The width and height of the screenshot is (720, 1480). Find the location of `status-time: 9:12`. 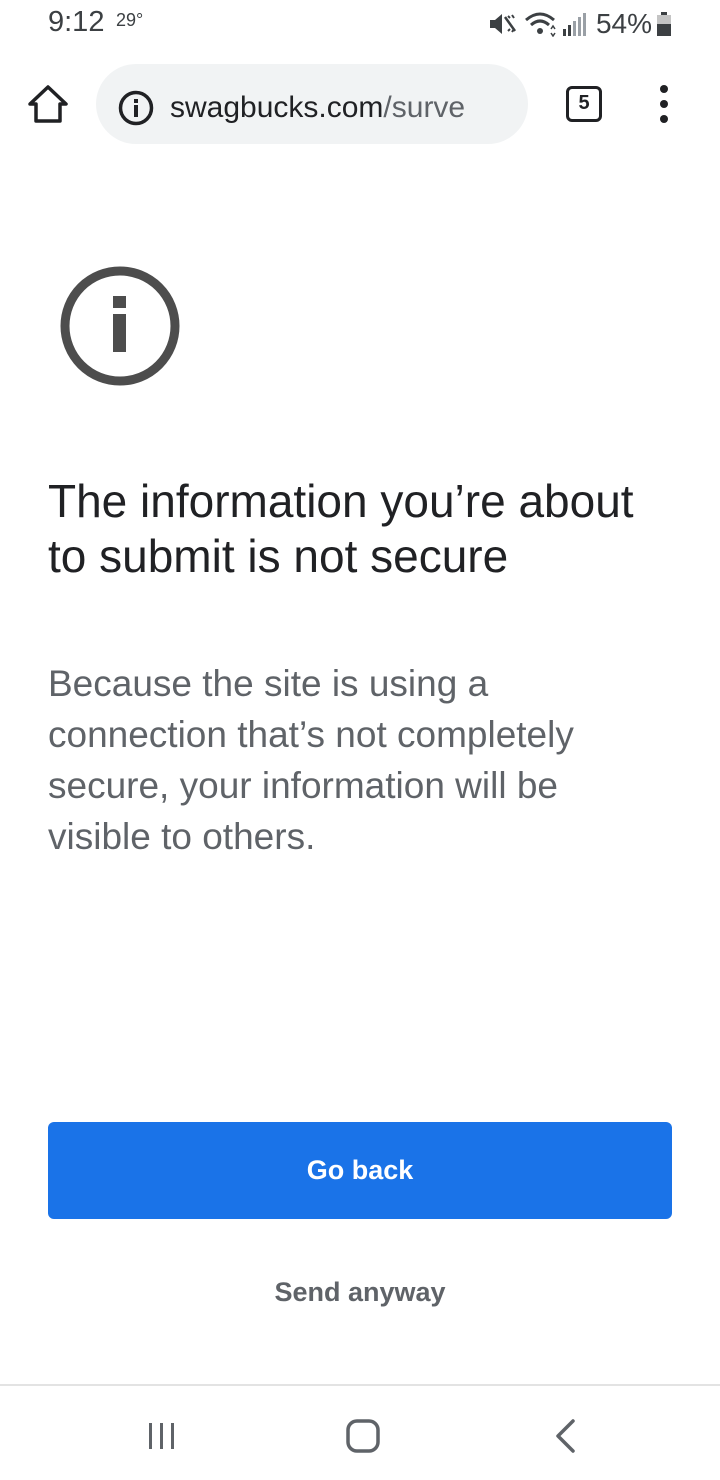

status-time: 9:12 is located at coordinates (76, 22).